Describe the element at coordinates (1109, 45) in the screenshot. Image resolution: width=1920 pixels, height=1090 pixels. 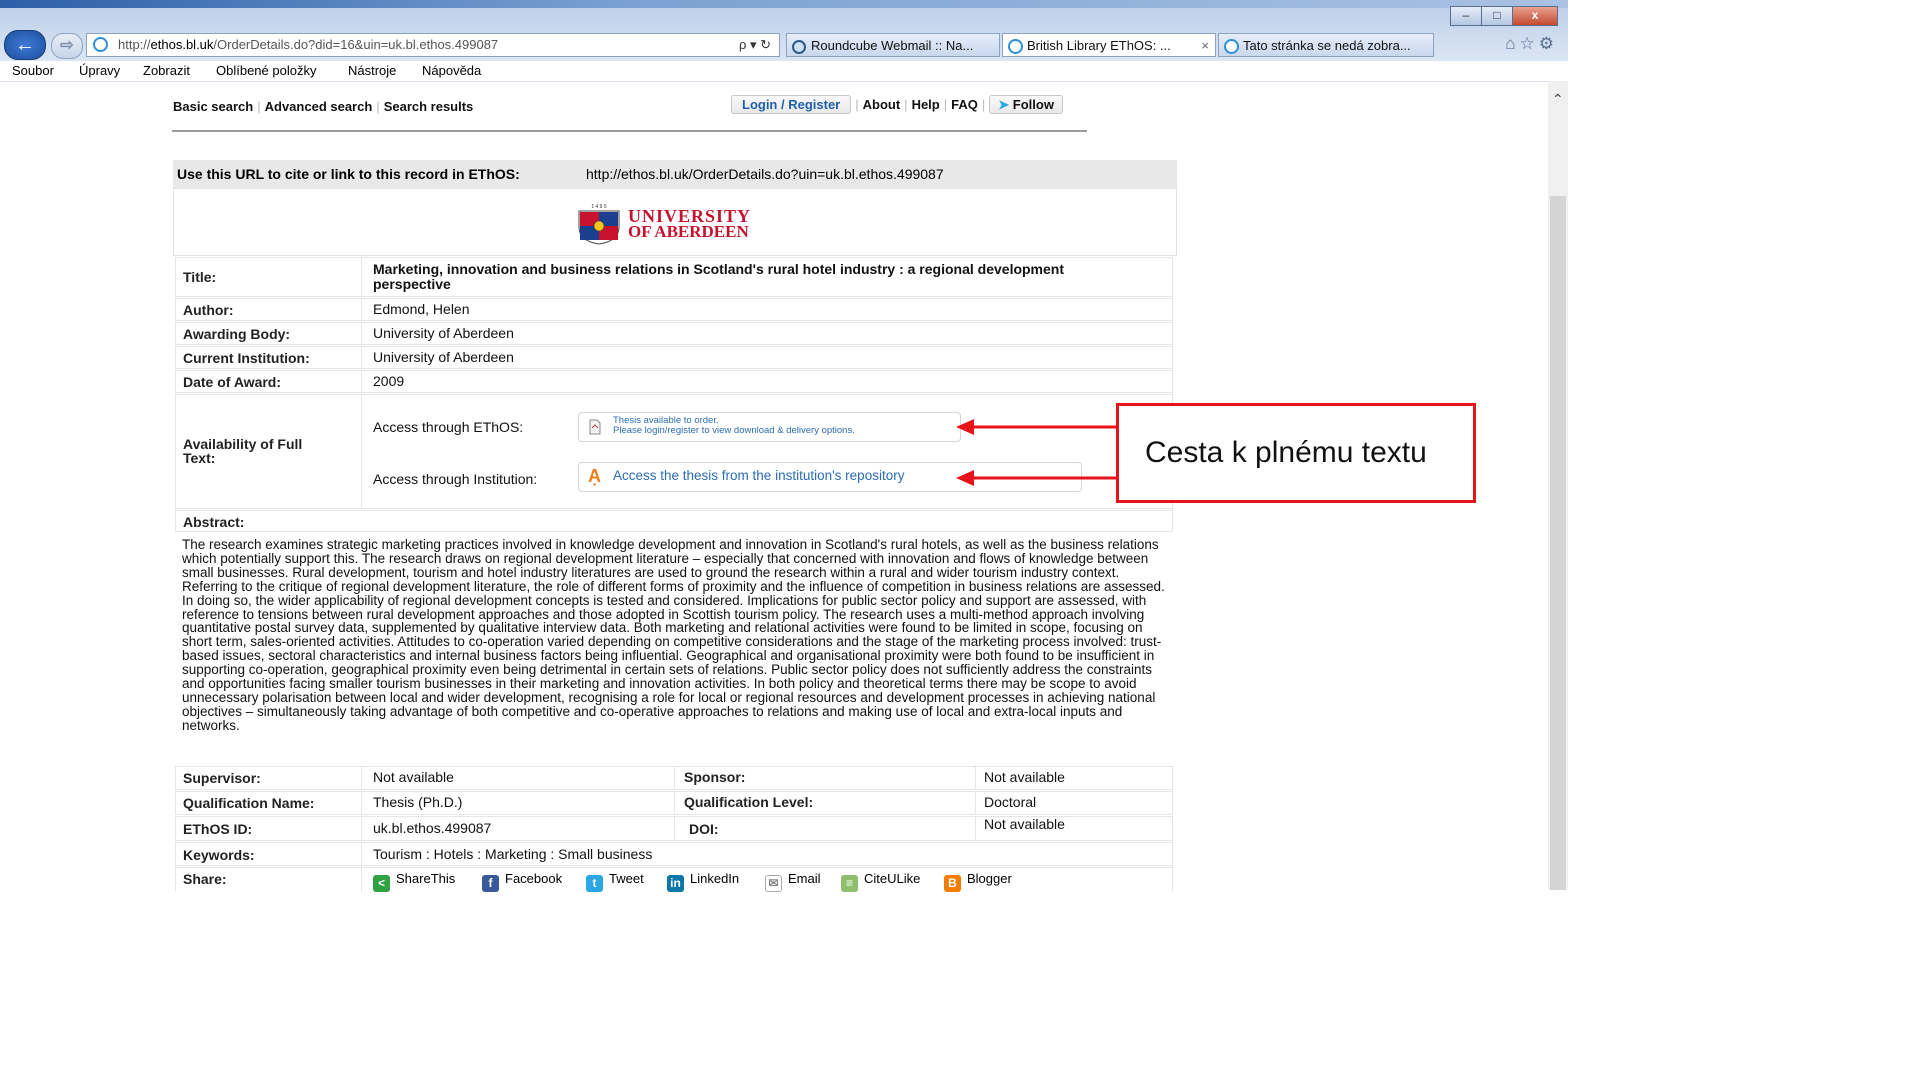
I see `tab-british-library: British Library EThOS: ... ×` at that location.